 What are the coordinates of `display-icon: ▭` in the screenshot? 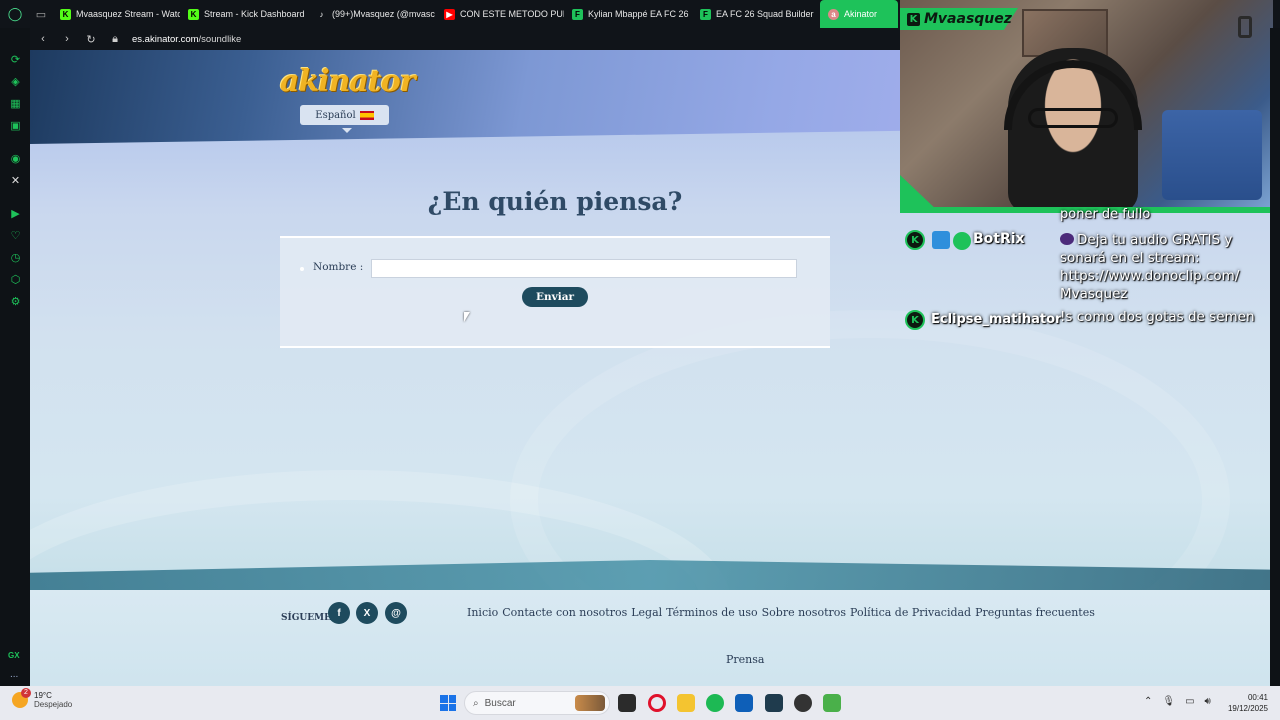 It's located at (1189, 701).